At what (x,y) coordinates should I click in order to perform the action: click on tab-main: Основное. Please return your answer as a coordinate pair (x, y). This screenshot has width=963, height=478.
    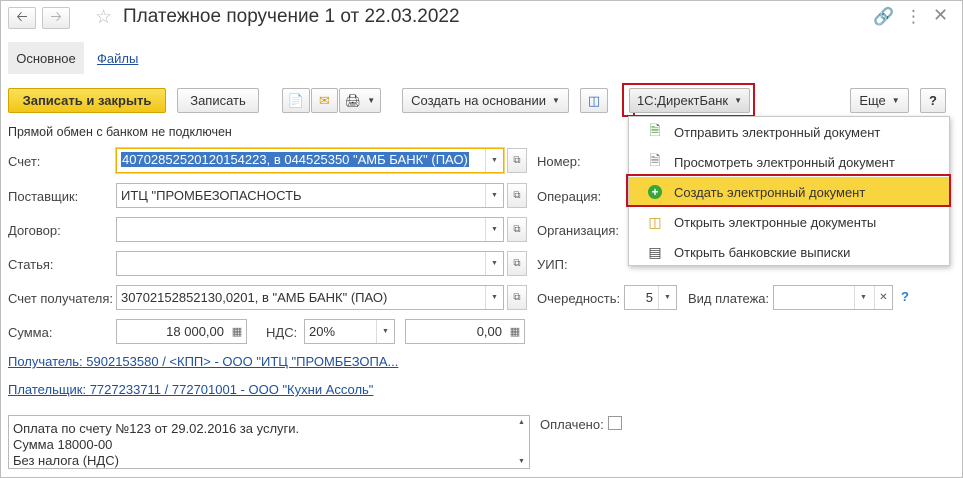
    Looking at the image, I should click on (46, 58).